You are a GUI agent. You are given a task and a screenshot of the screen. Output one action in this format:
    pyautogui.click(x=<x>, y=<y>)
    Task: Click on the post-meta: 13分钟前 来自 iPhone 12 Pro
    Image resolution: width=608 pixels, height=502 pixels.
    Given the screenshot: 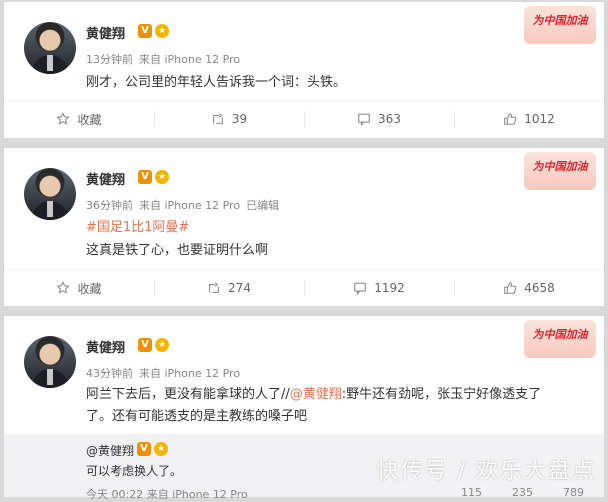 What is the action you would take?
    pyautogui.click(x=166, y=59)
    